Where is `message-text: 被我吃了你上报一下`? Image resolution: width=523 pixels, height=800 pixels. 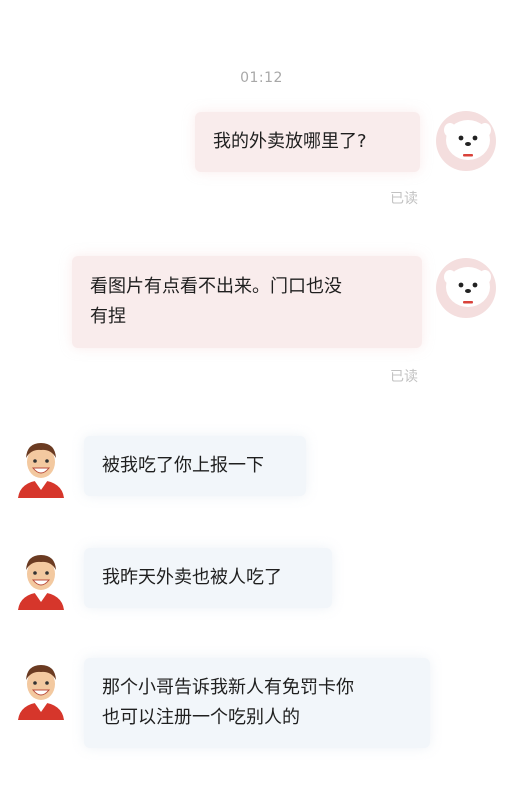
message-text: 被我吃了你上报一下 is located at coordinates (183, 465).